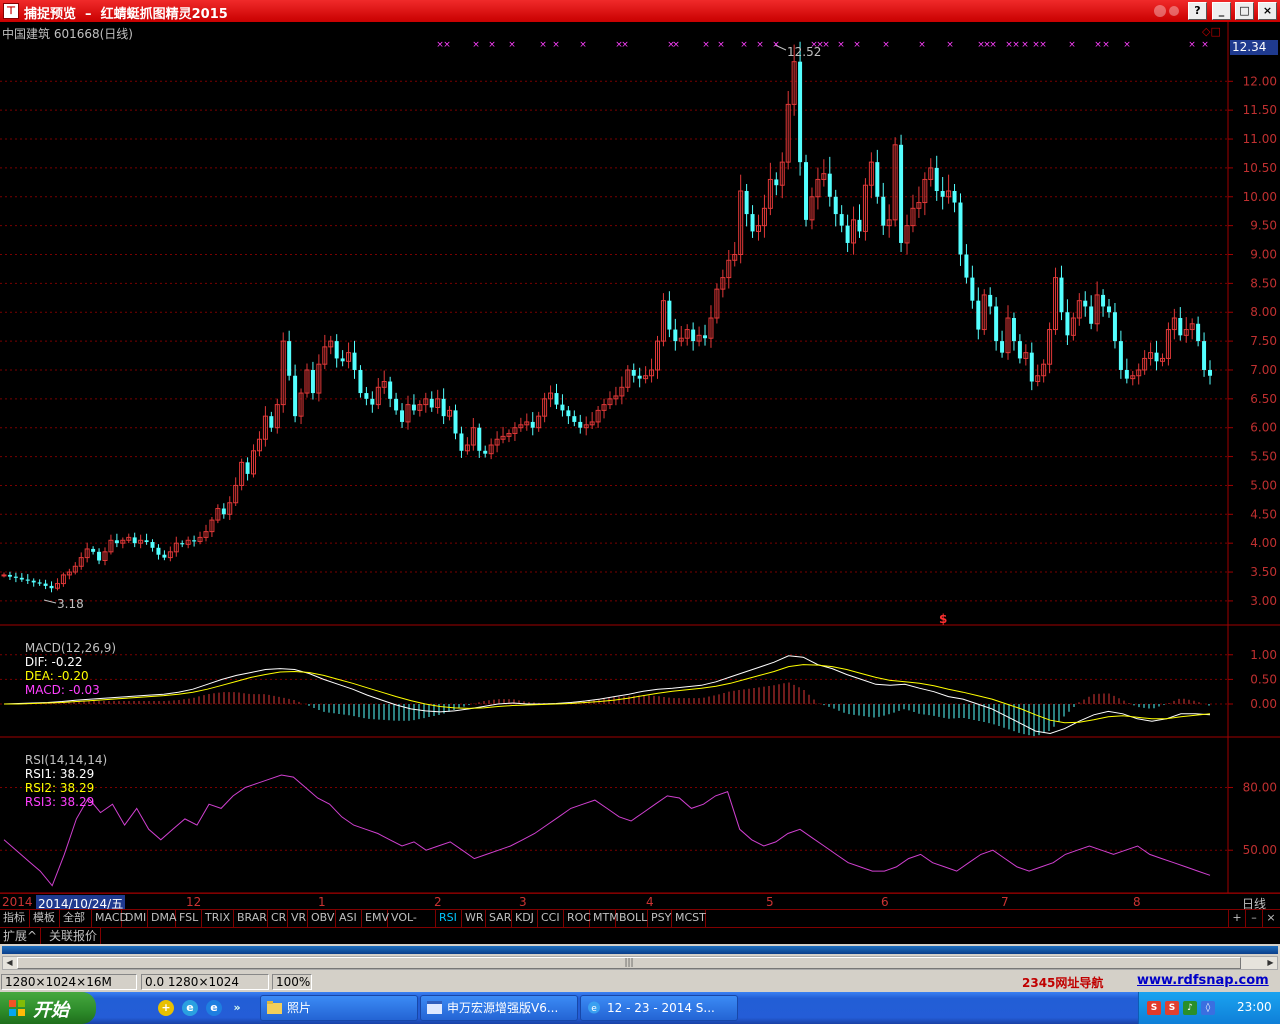 This screenshot has width=1280, height=1024. I want to click on tab-wr: WR, so click(474, 918).